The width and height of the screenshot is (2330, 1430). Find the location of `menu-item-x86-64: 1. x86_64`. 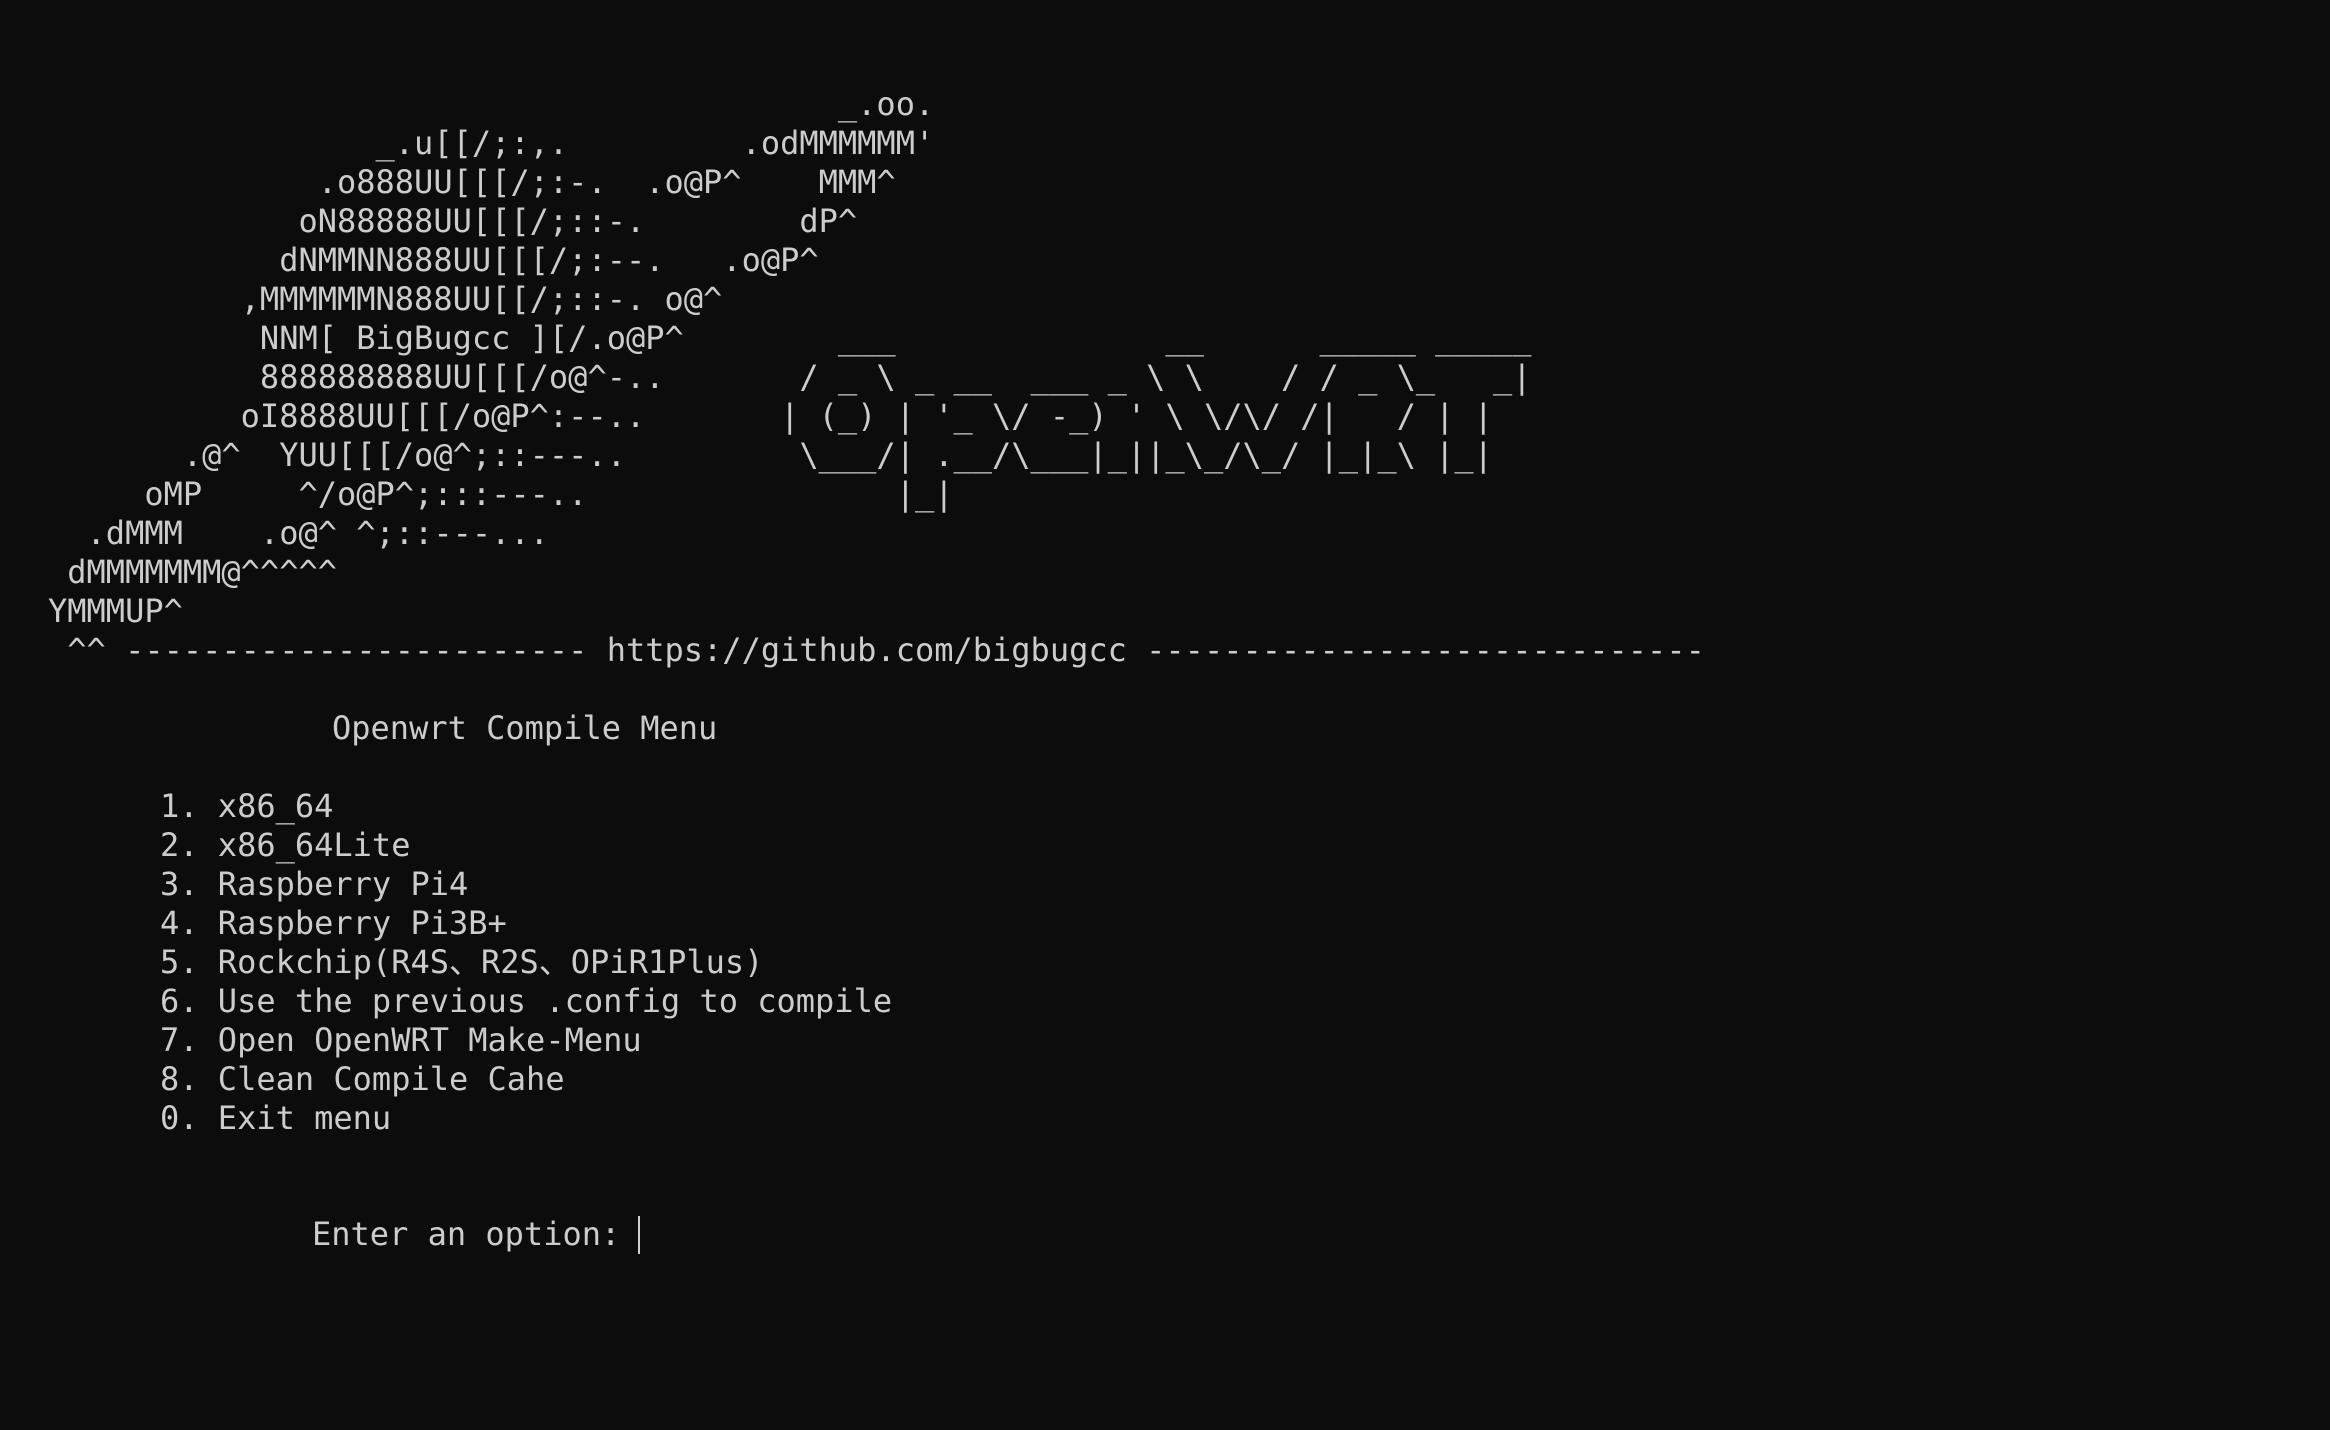

menu-item-x86-64: 1. x86_64 is located at coordinates (247, 806).